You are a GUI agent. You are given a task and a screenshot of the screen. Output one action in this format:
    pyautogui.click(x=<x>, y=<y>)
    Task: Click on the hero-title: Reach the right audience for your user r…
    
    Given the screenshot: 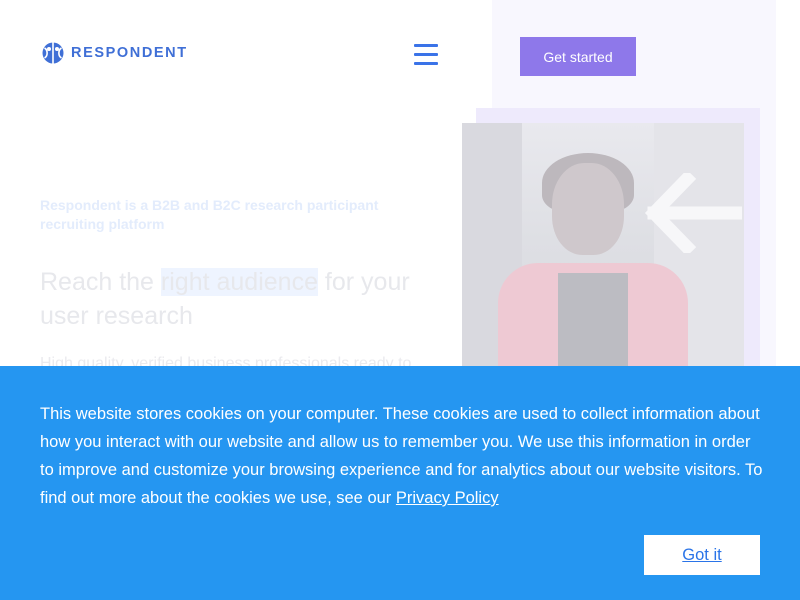 What is the action you would take?
    pyautogui.click(x=250, y=299)
    